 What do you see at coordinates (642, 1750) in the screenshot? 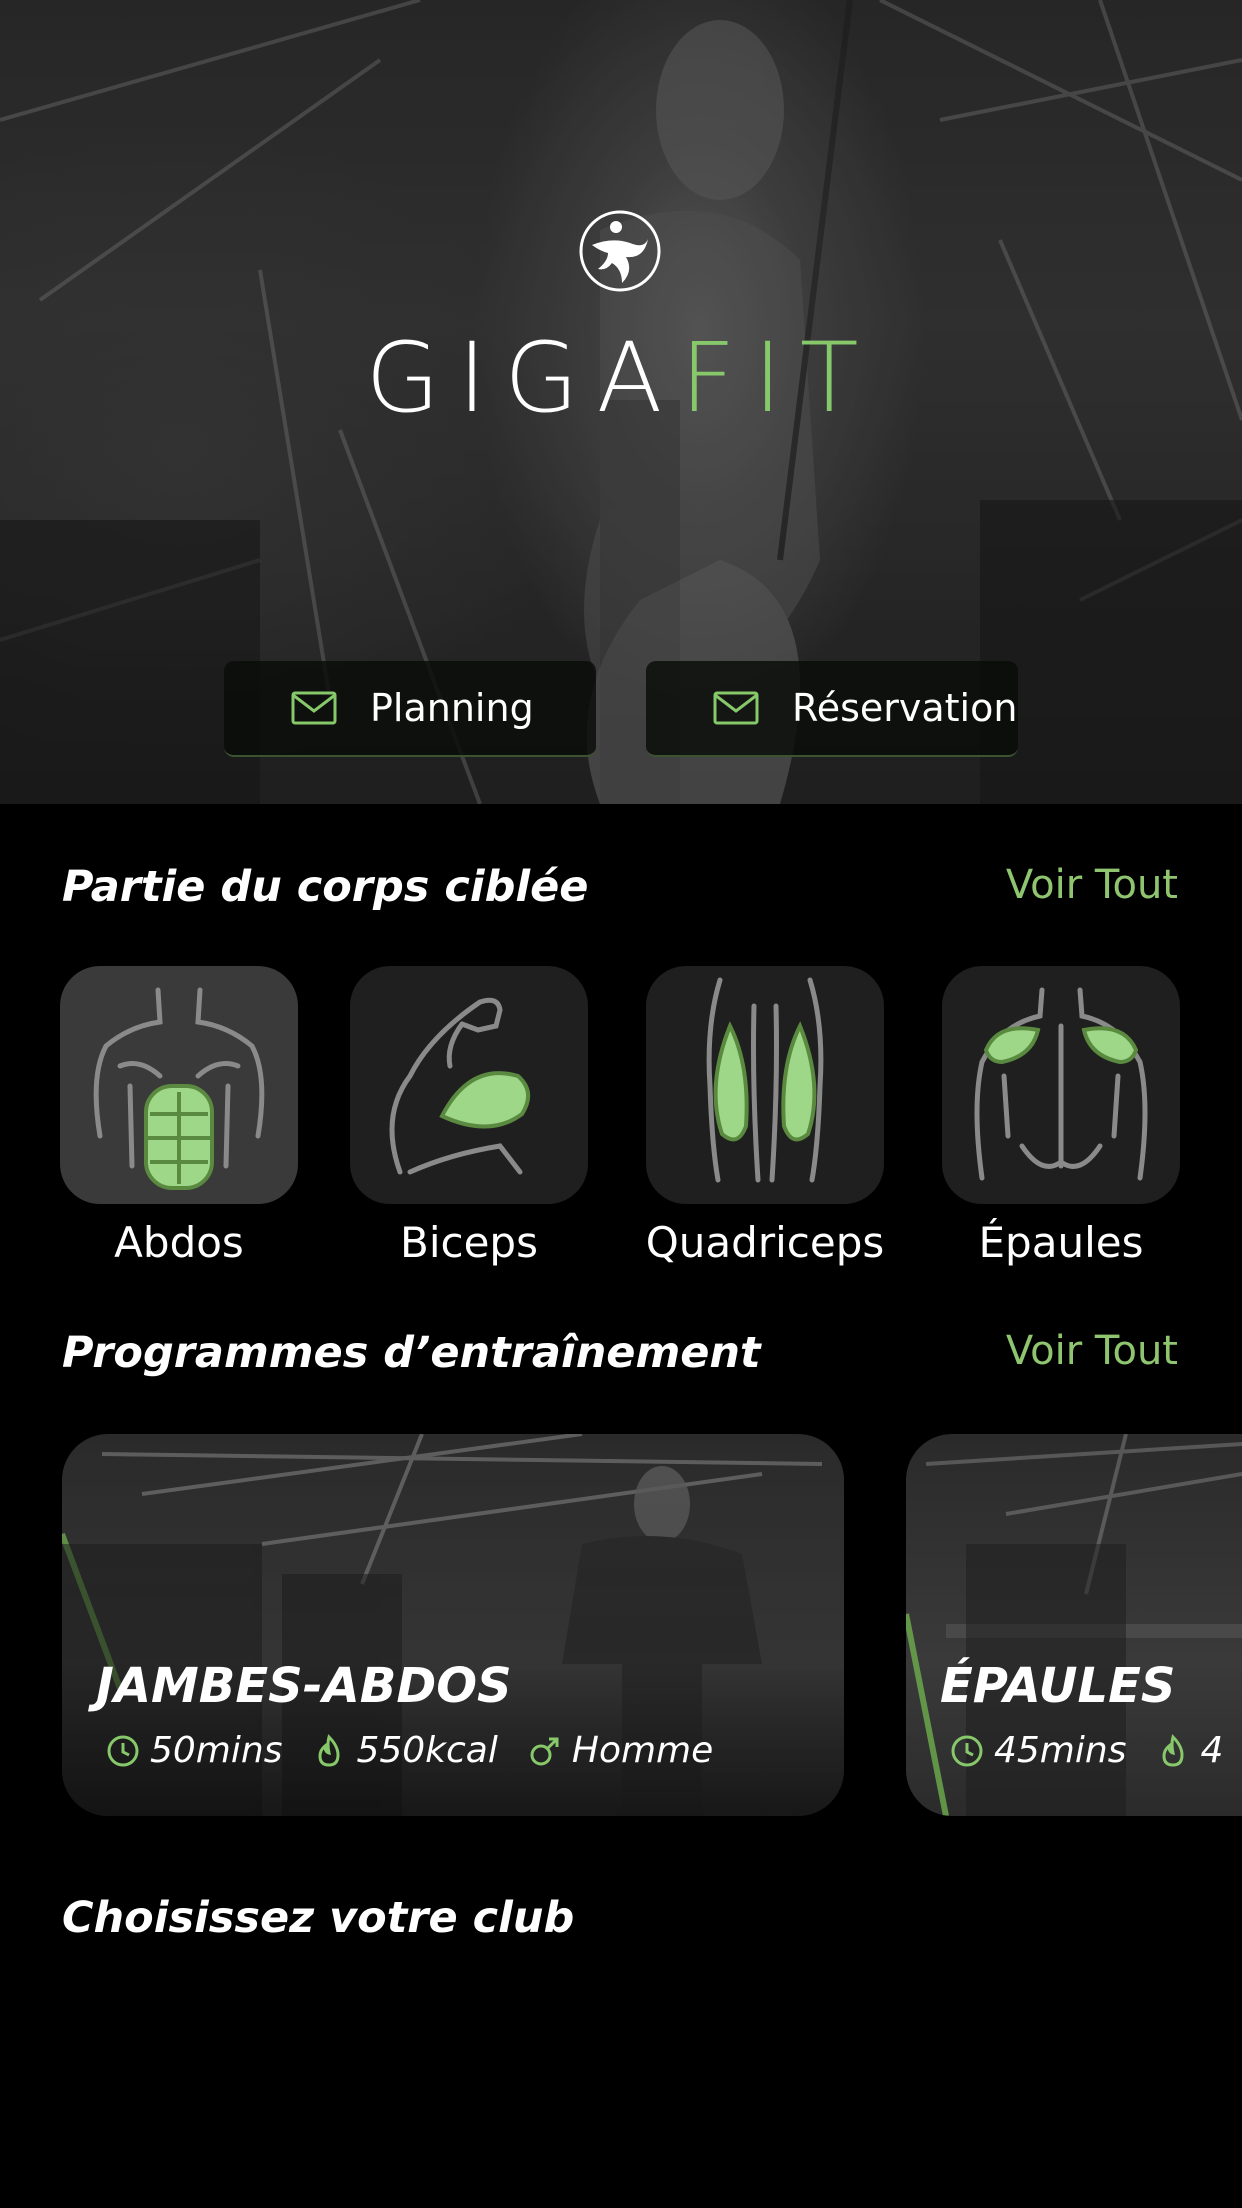
I see `program-gender-value: Homme` at bounding box center [642, 1750].